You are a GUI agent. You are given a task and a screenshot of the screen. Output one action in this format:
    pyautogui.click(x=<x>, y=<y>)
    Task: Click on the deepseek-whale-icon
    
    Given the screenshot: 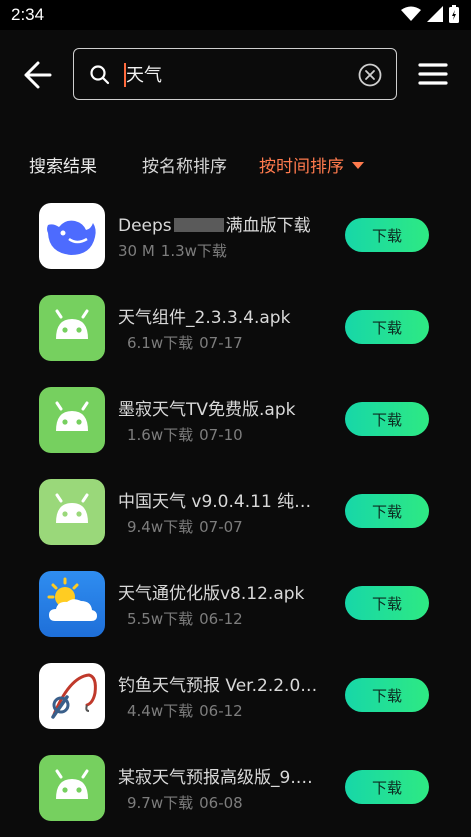 What is the action you would take?
    pyautogui.click(x=72, y=236)
    